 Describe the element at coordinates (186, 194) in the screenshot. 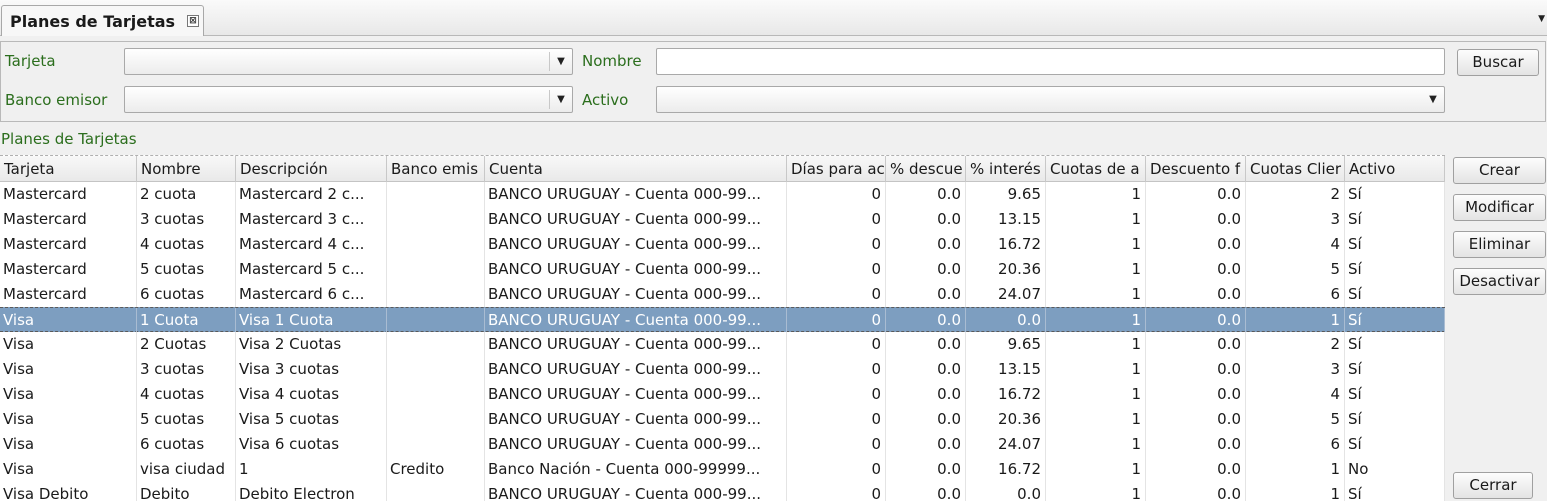

I see `cell-nombre: 2 cuota` at that location.